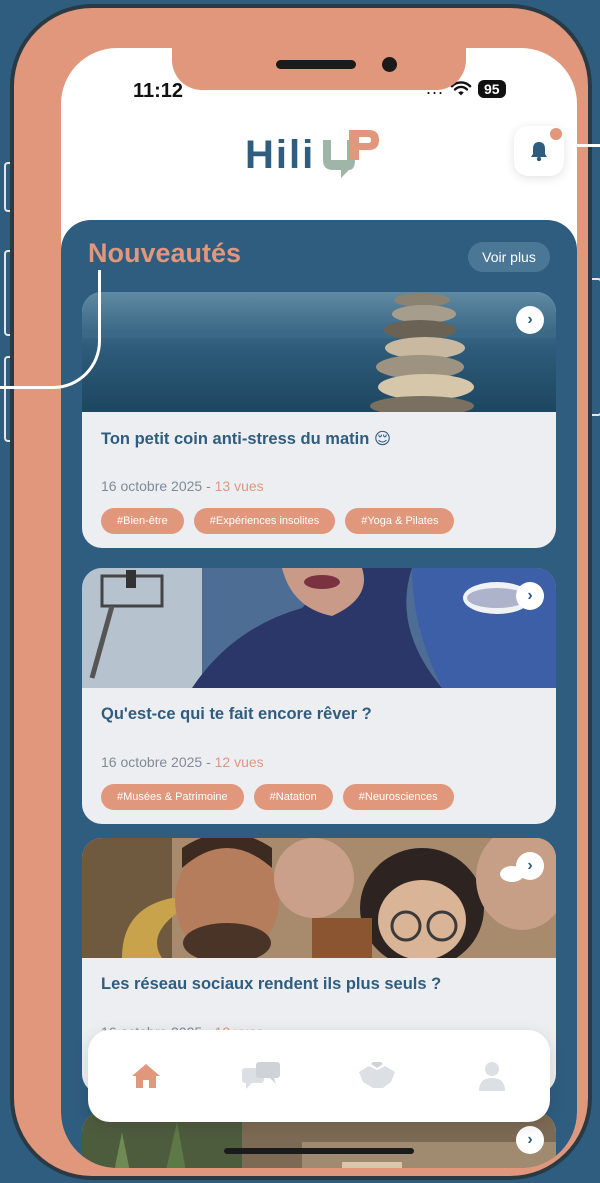 This screenshot has height=1183, width=600. I want to click on handshake-icon, so click(376, 1075).